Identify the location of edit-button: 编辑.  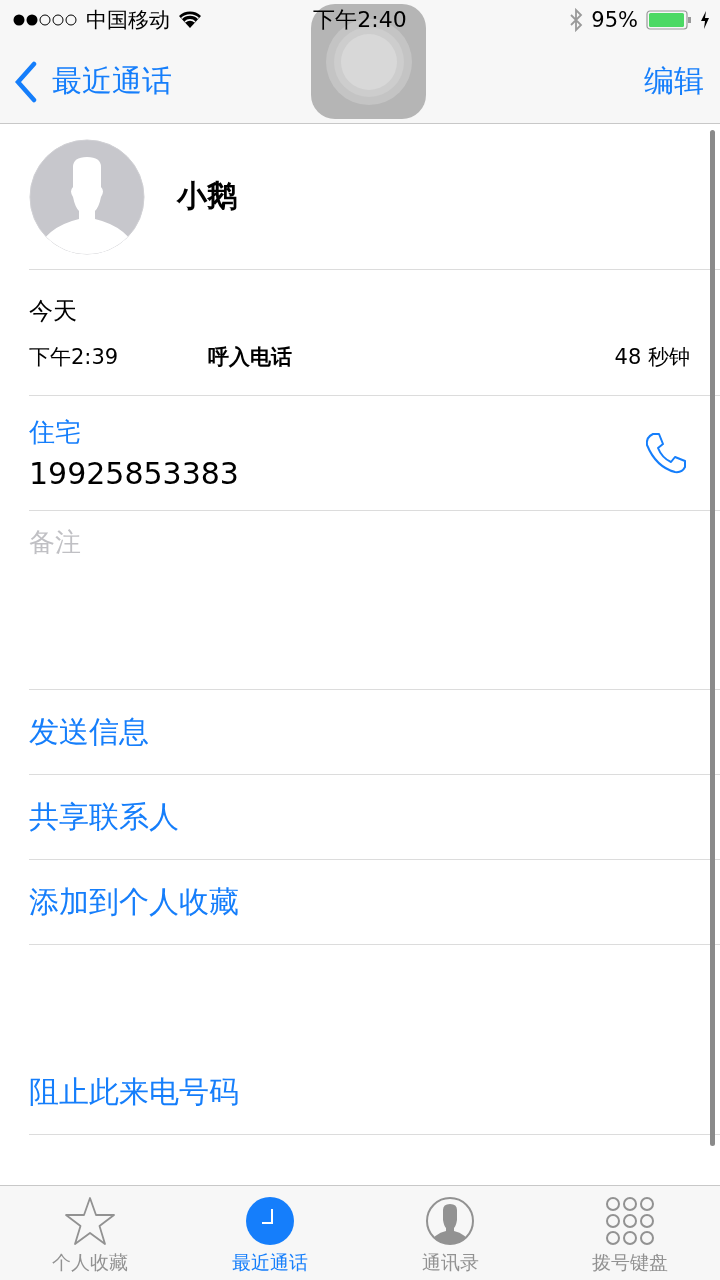
(674, 81).